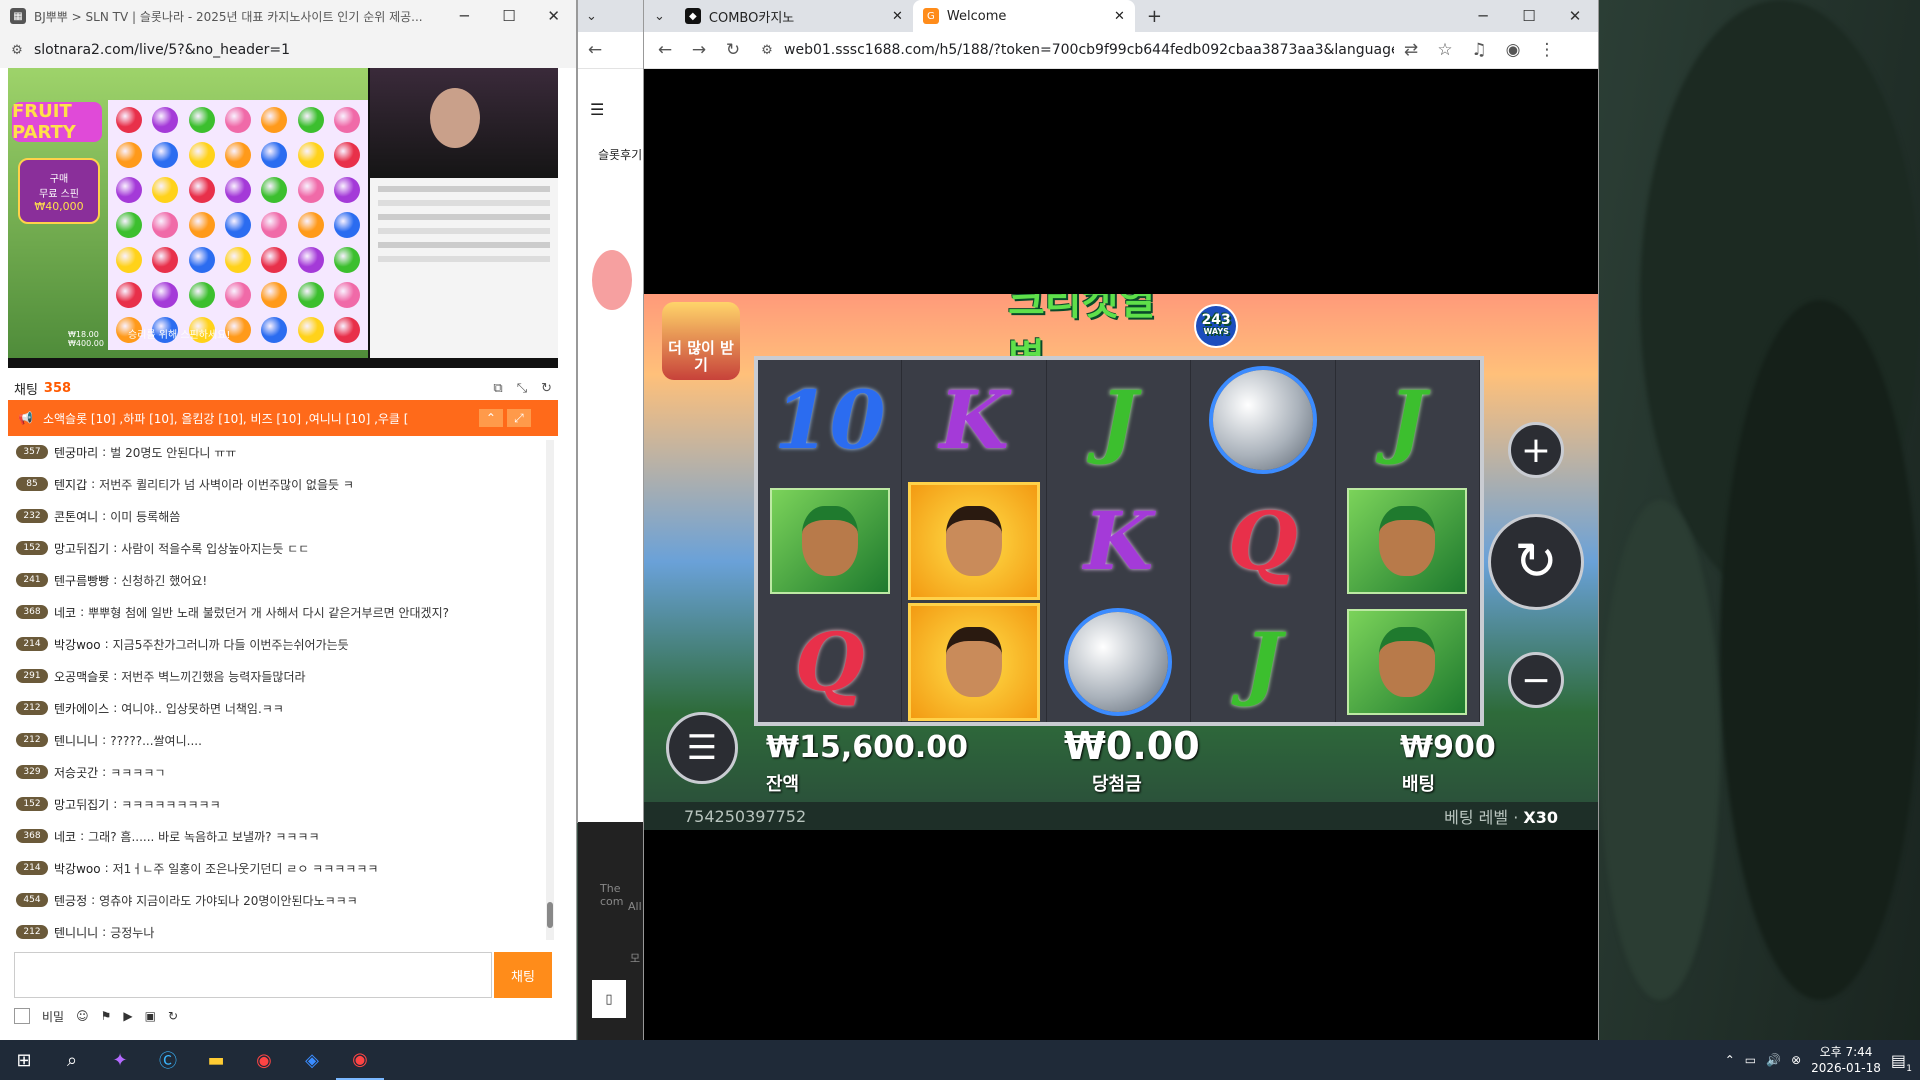  I want to click on network-icon: ▭, so click(1750, 1060).